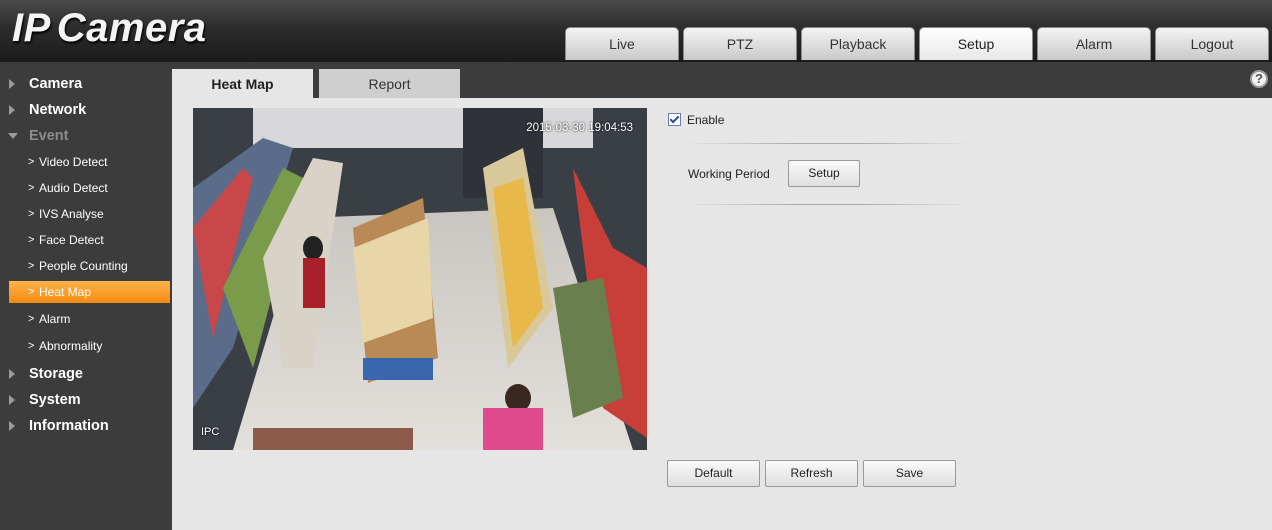  I want to click on sidebar-subitem-people-counting: > People Counting, so click(89, 266).